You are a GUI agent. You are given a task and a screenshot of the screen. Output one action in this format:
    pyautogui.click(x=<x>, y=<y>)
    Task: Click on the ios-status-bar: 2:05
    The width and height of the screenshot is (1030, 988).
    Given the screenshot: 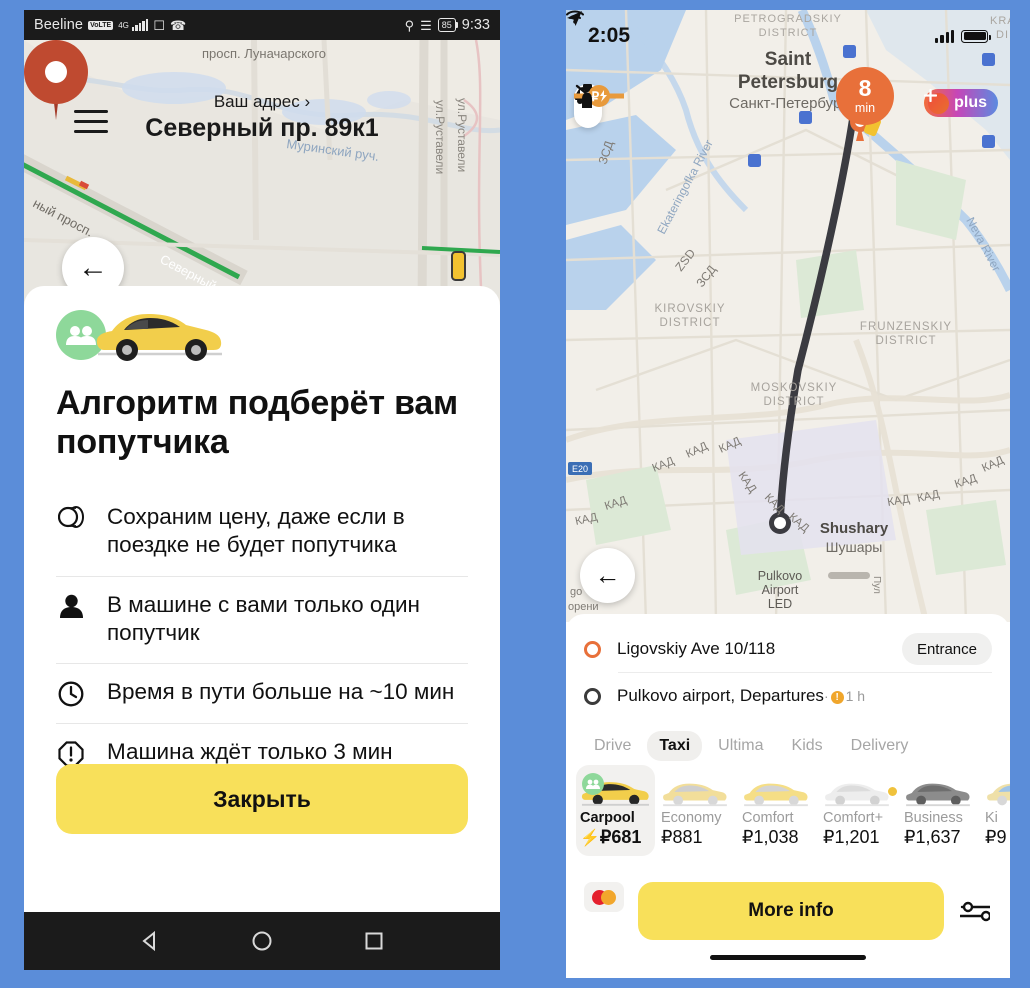 What is the action you would take?
    pyautogui.click(x=788, y=36)
    